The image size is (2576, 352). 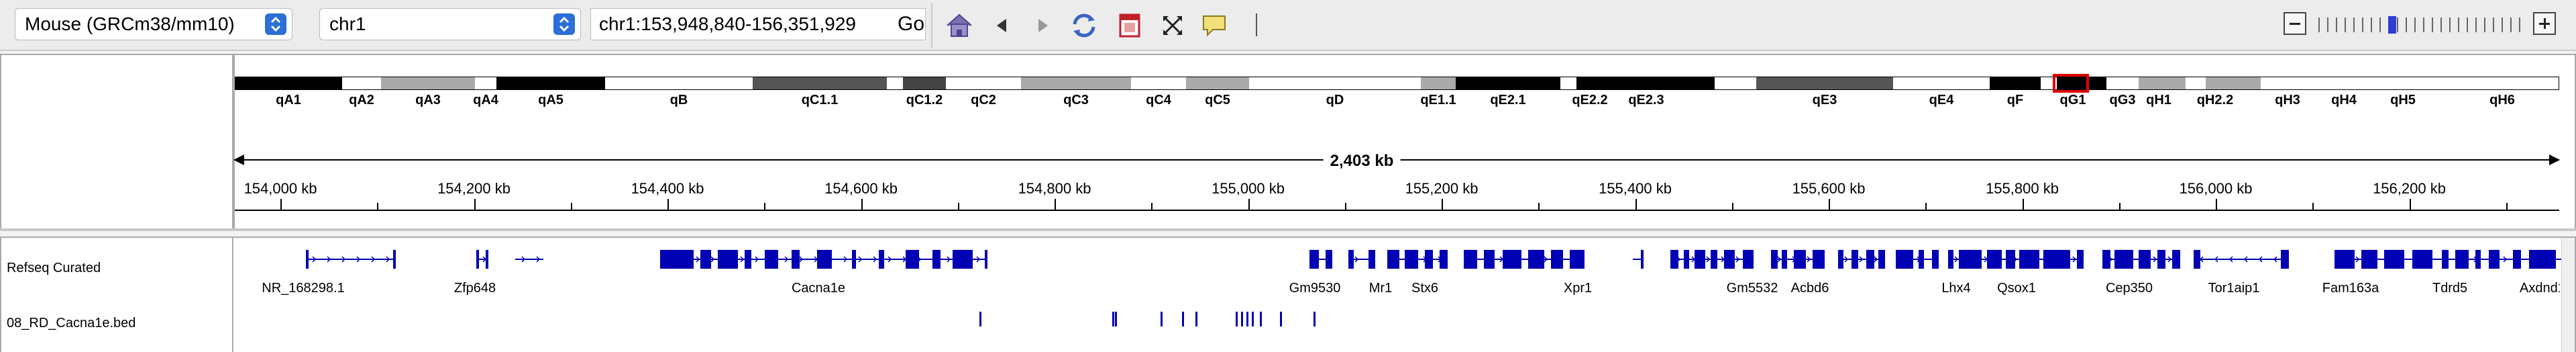 What do you see at coordinates (450, 24) in the screenshot?
I see `chromosome-dropdown: chr1` at bounding box center [450, 24].